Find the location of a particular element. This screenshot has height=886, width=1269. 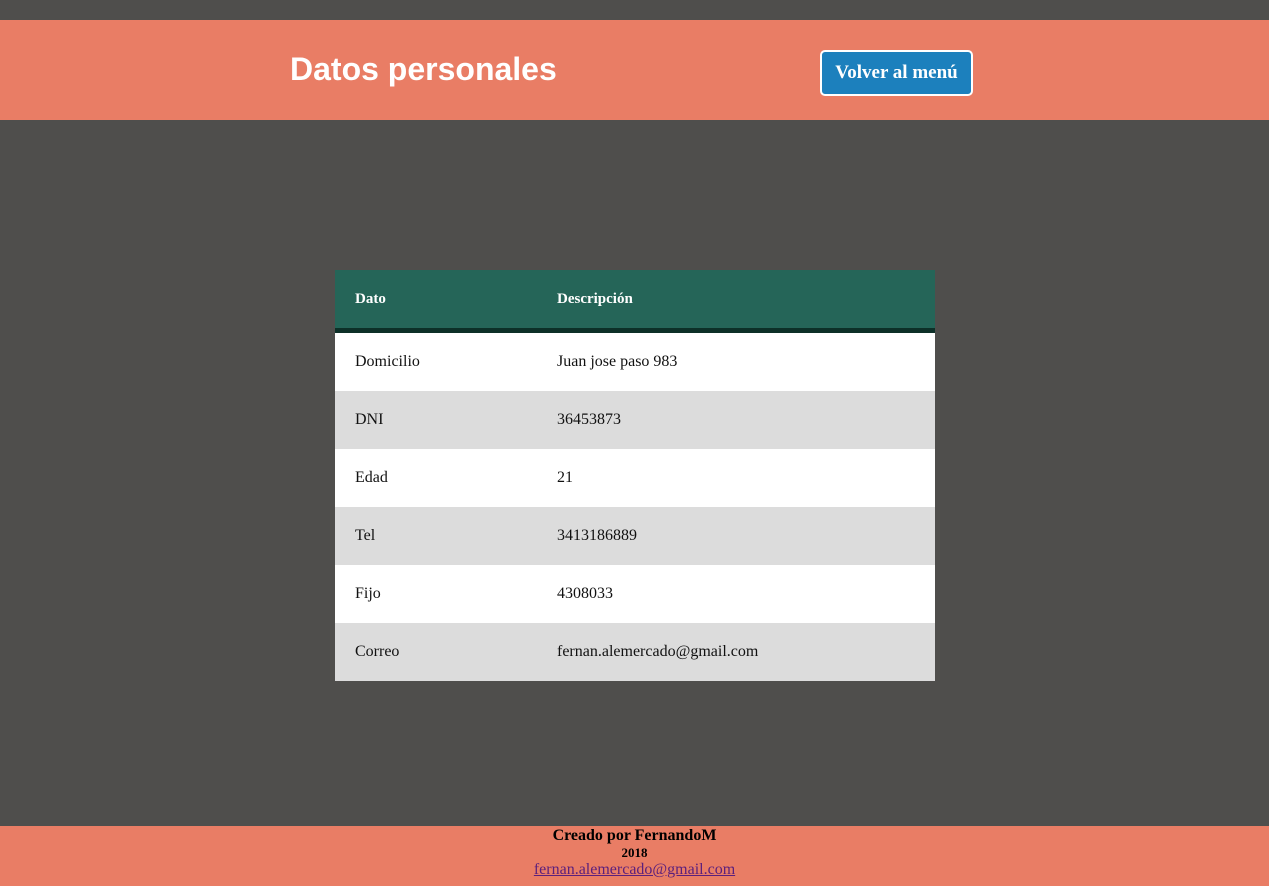

table-row: Correo fernan.alemercado@gmail.com is located at coordinates (635, 652).